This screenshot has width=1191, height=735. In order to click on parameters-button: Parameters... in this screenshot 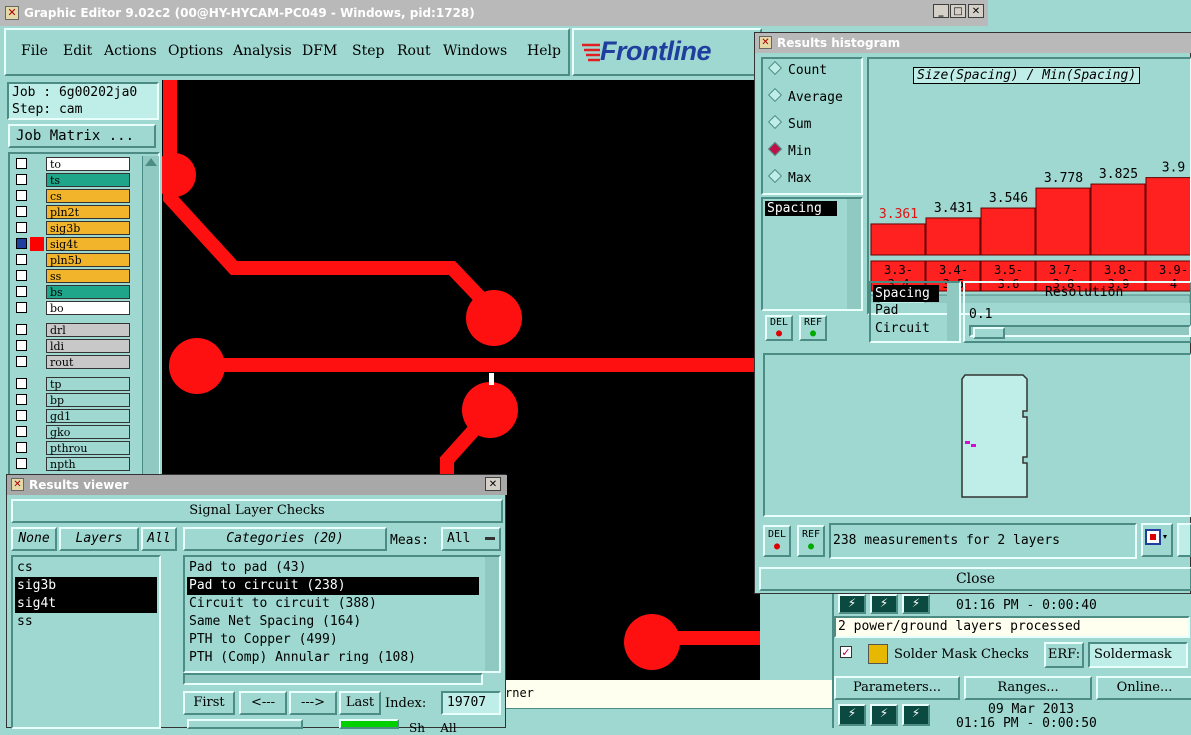, I will do `click(897, 688)`.